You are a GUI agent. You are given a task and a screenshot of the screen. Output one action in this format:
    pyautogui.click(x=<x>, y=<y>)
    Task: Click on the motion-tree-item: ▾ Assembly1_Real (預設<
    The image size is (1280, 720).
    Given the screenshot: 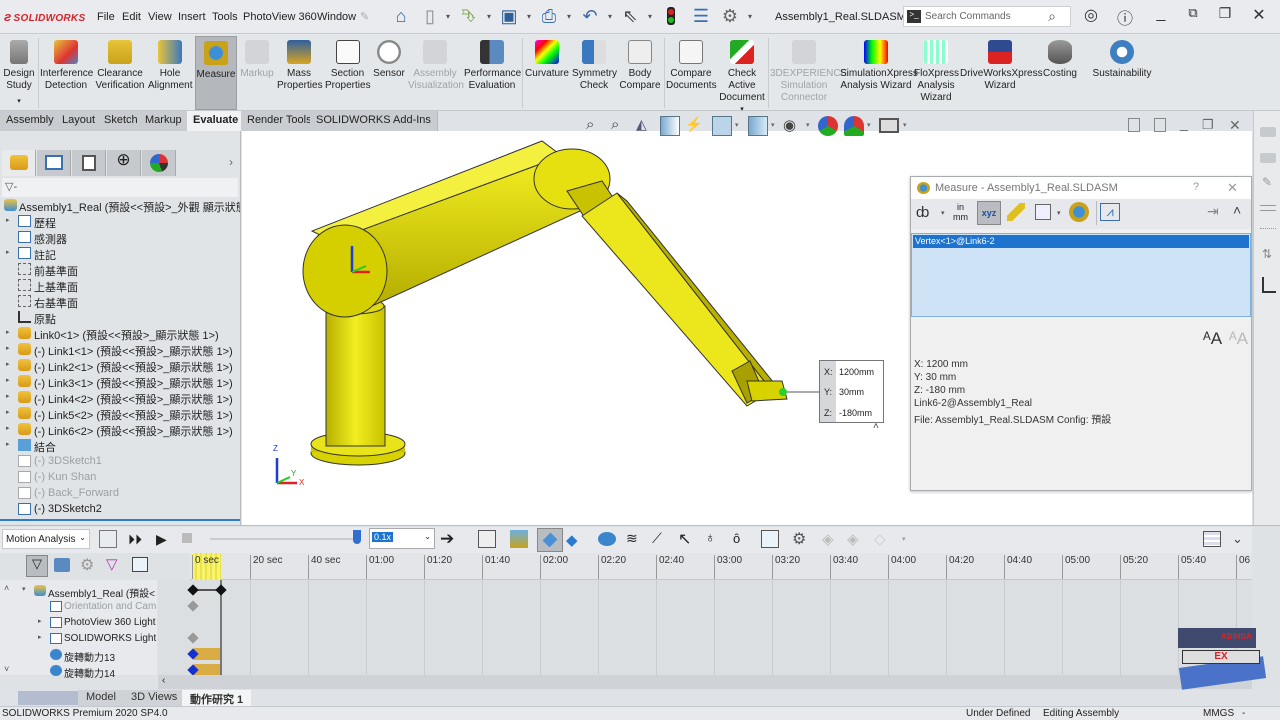 What is the action you would take?
    pyautogui.click(x=87, y=591)
    